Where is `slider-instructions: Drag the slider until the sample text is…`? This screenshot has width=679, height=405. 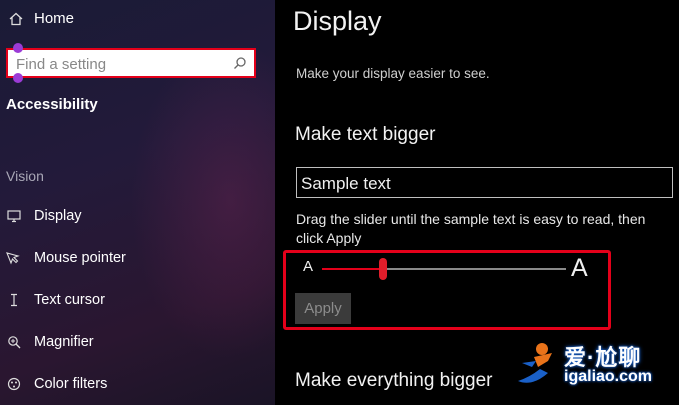
slider-instructions: Drag the slider until the sample text is… is located at coordinates (471, 228).